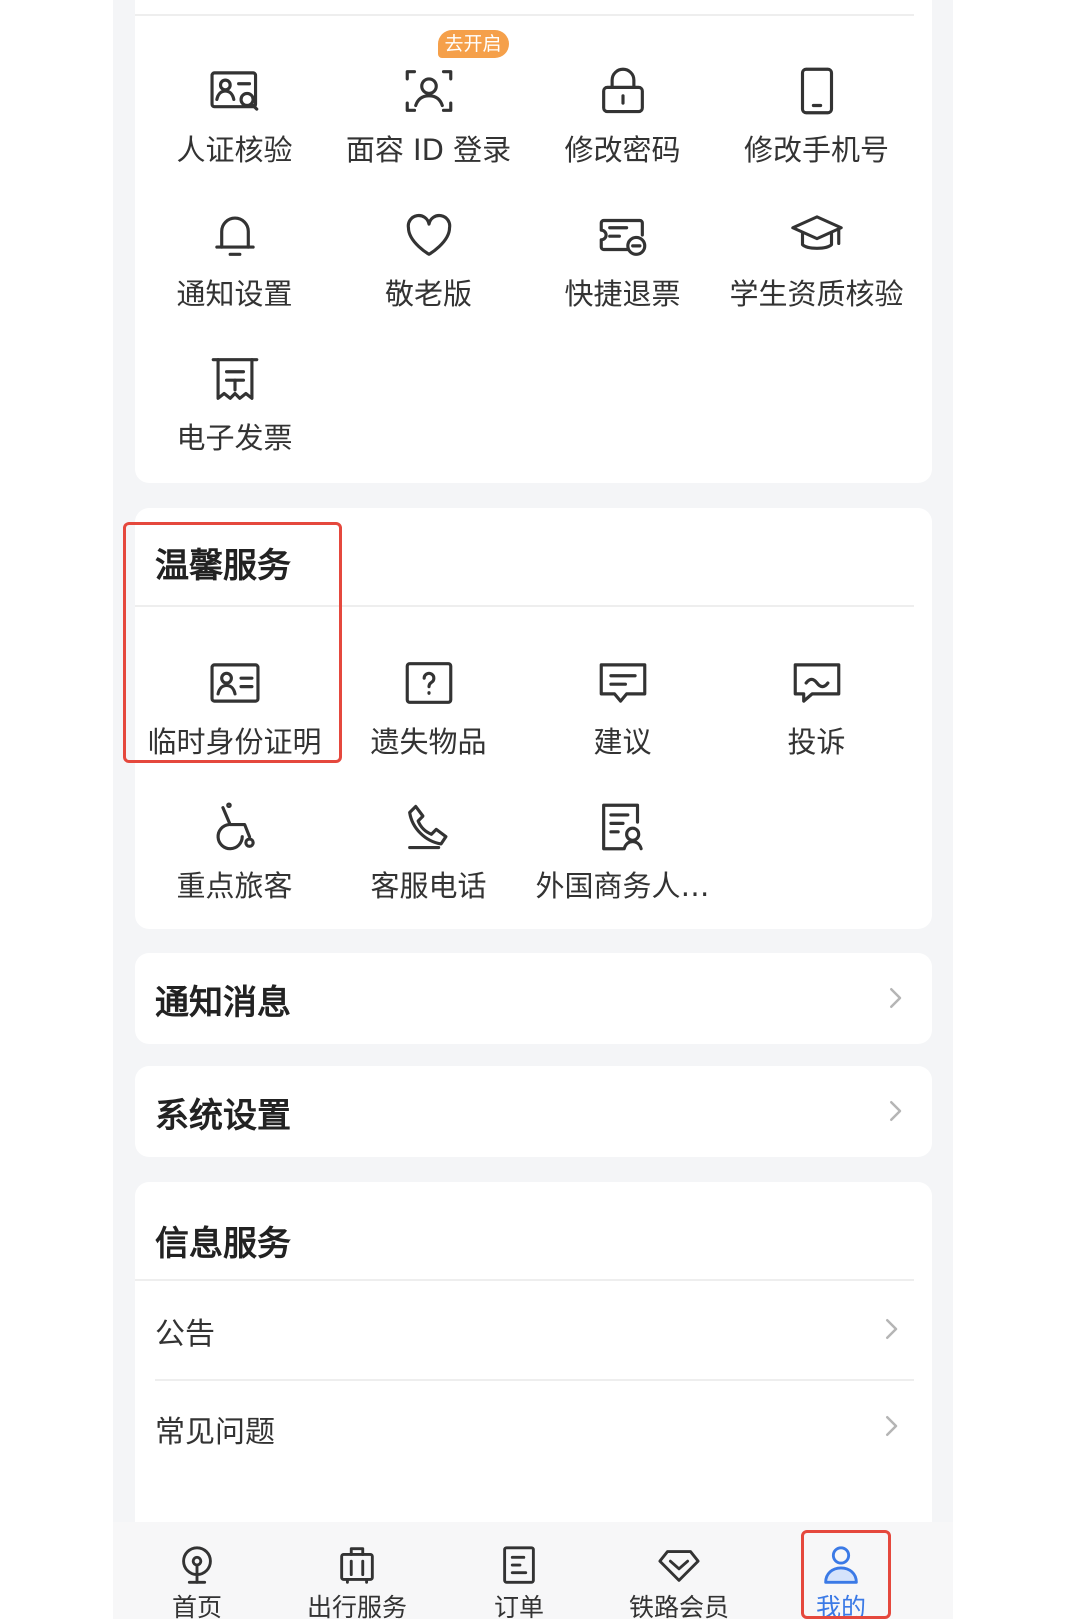  I want to click on foreign-business-doc-icon, so click(623, 827).